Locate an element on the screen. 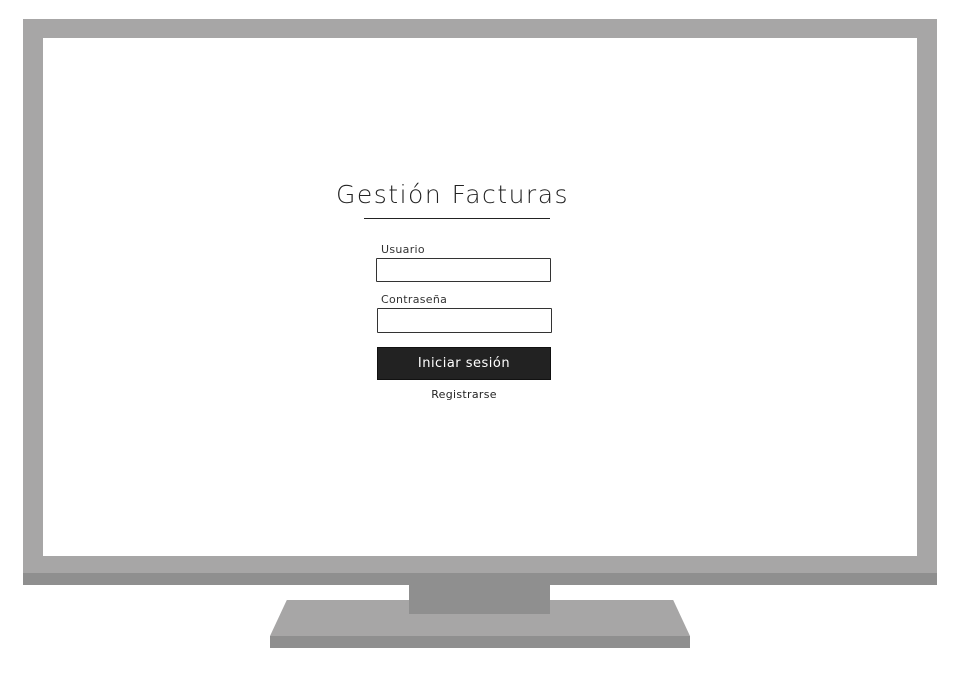 The width and height of the screenshot is (963, 676). password-label: Contraseña is located at coordinates (414, 299).